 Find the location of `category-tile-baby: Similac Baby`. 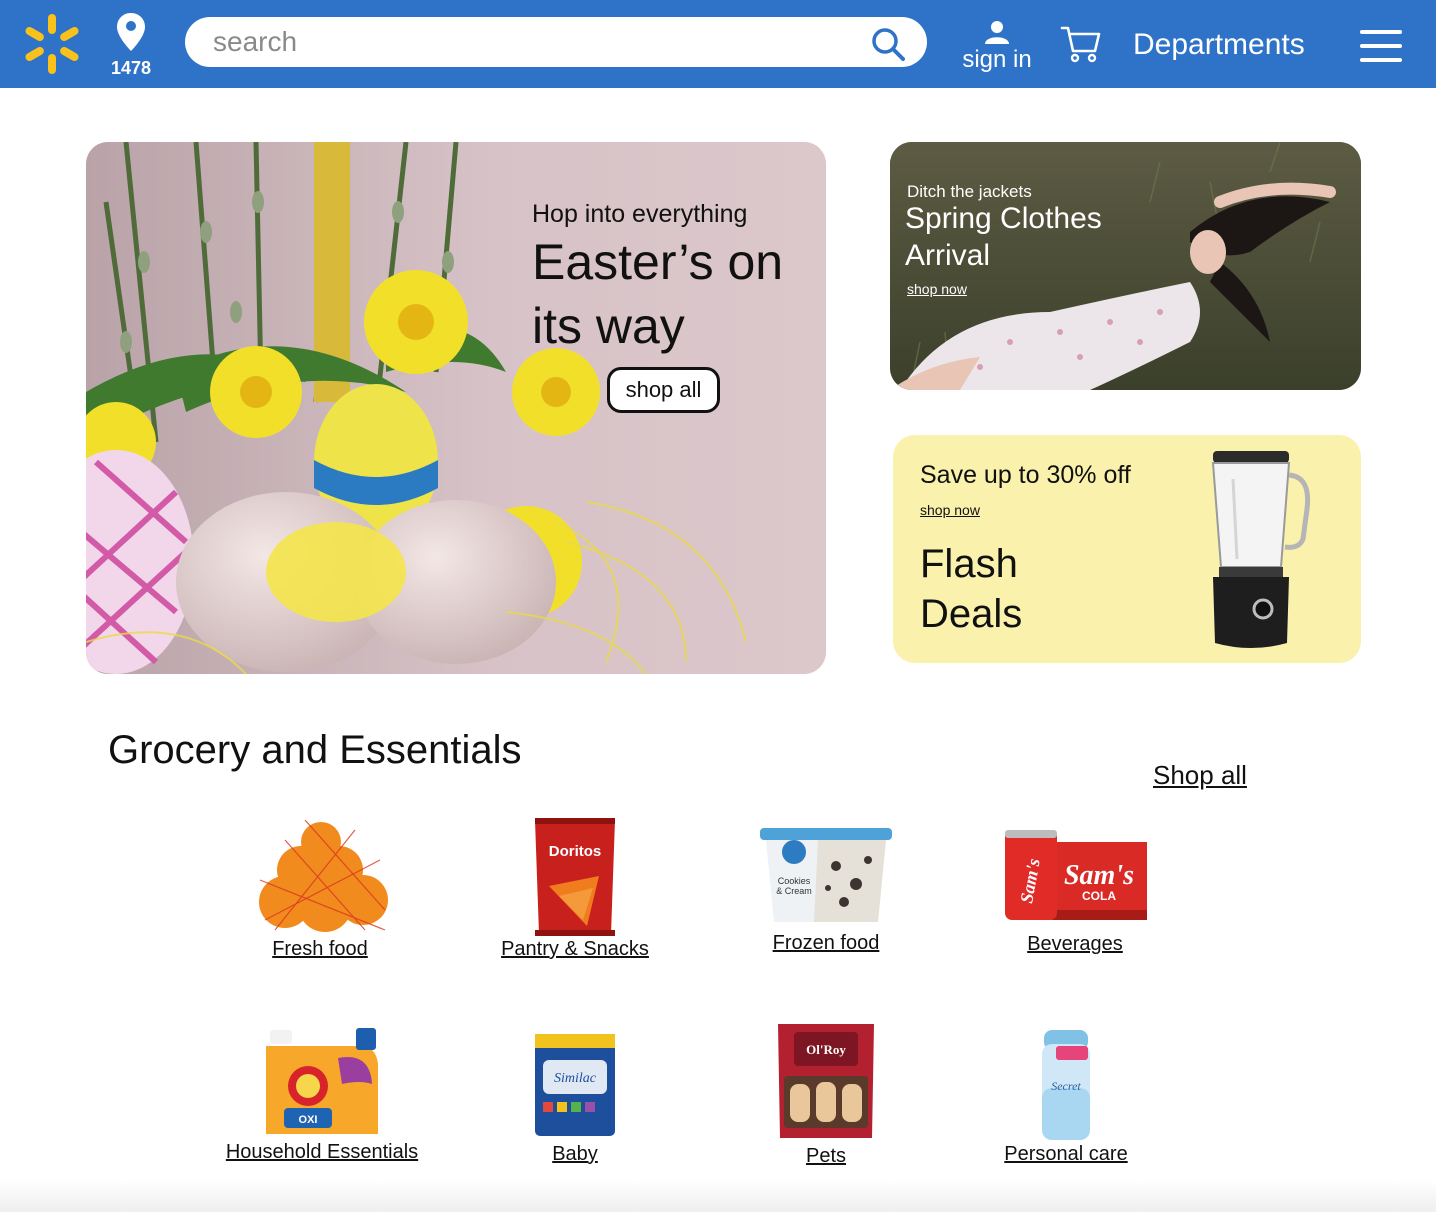

category-tile-baby: Similac Baby is located at coordinates (575, 1100).